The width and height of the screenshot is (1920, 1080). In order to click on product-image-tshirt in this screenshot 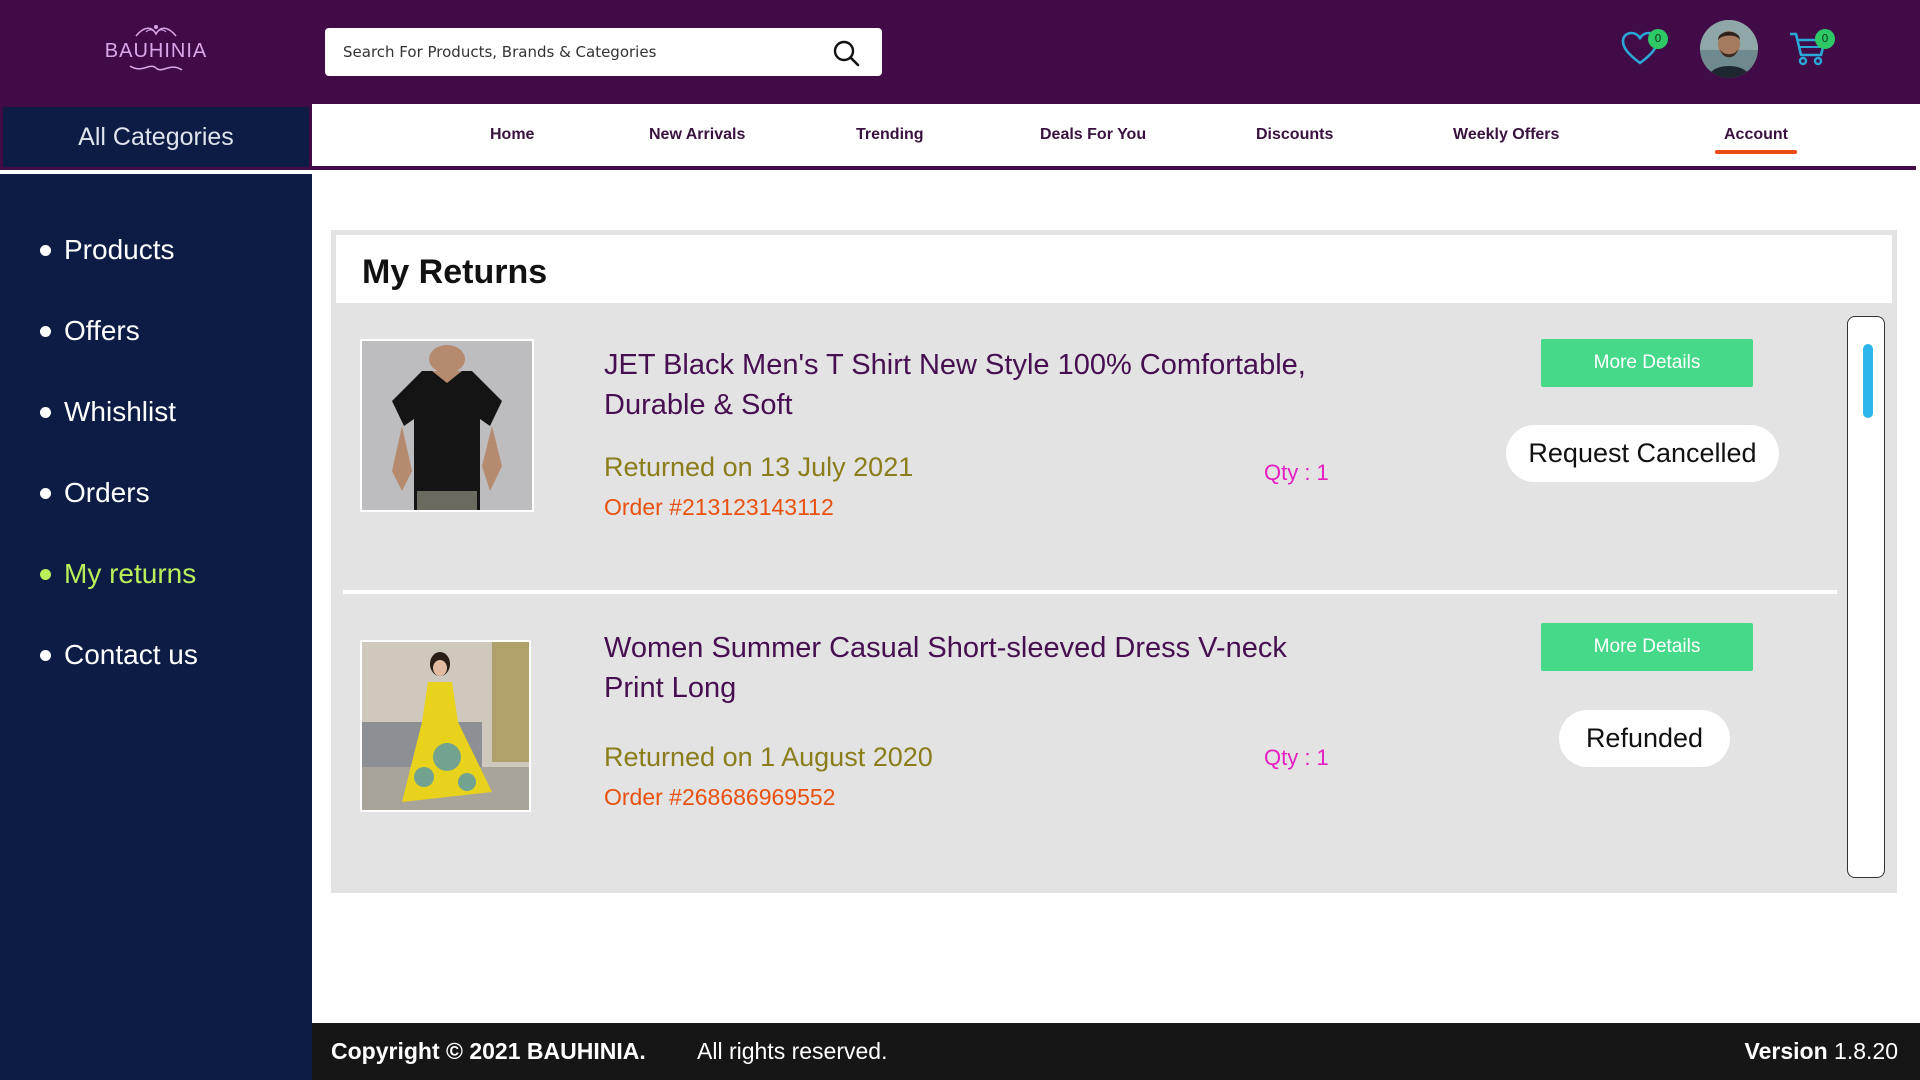, I will do `click(447, 425)`.